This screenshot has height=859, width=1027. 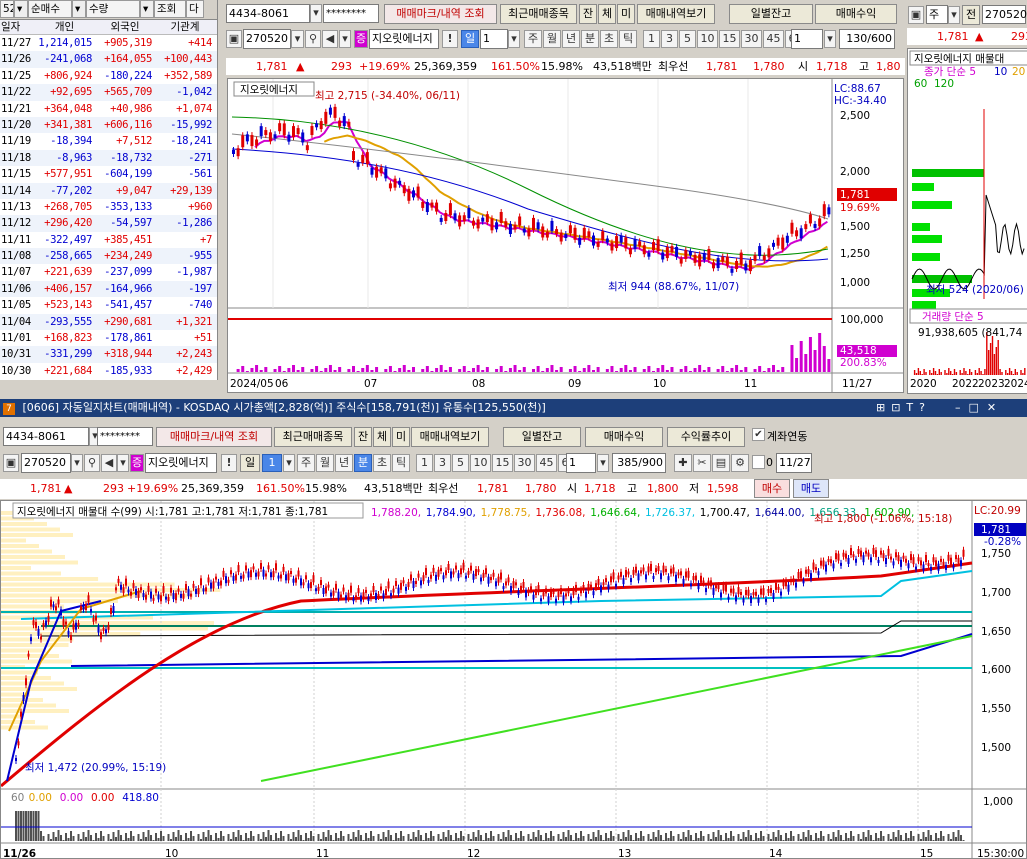 What do you see at coordinates (108, 354) in the screenshot?
I see `table-row: 10/31 -331,299 +318,944 +2,243` at bounding box center [108, 354].